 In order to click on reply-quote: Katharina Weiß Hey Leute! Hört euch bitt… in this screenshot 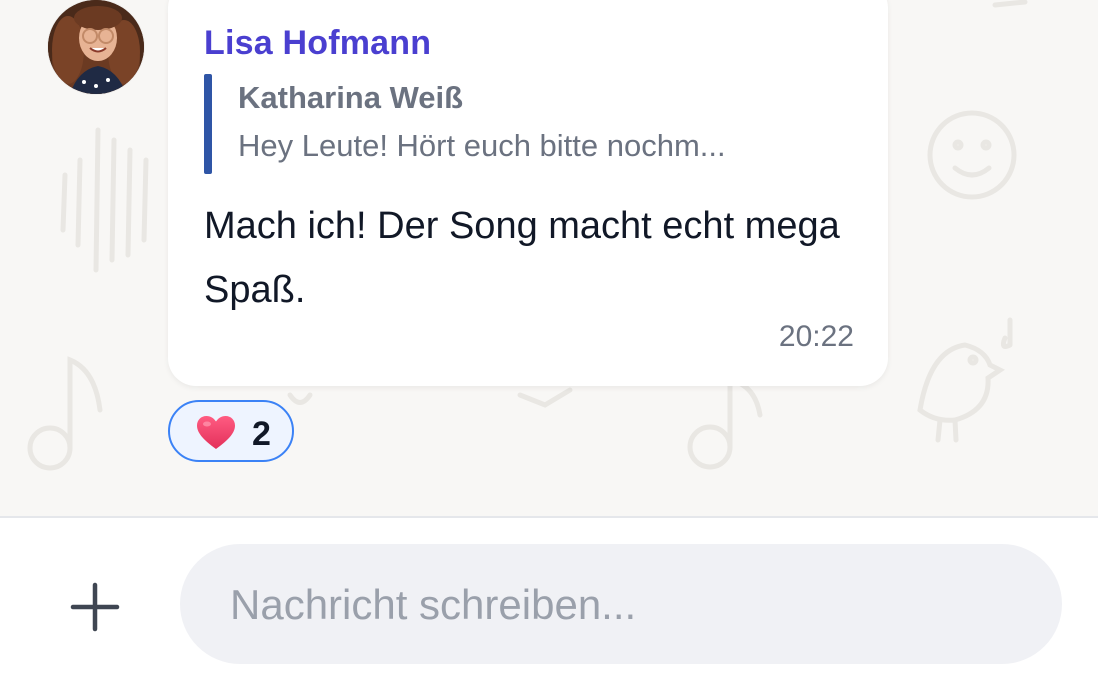, I will do `click(529, 124)`.